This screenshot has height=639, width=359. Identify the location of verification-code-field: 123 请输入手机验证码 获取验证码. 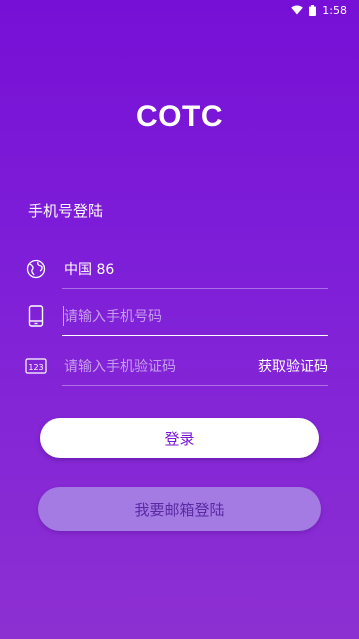
(176, 366).